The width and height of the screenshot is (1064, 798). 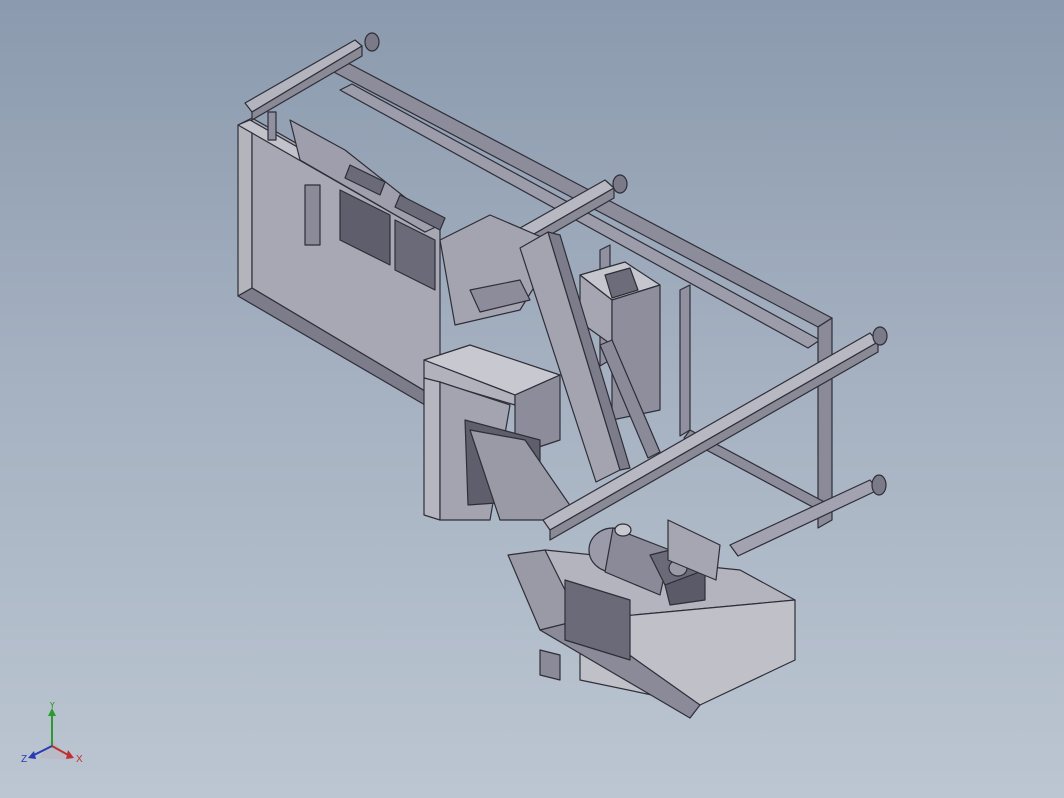 I want to click on hopper-box, so click(x=341, y=261).